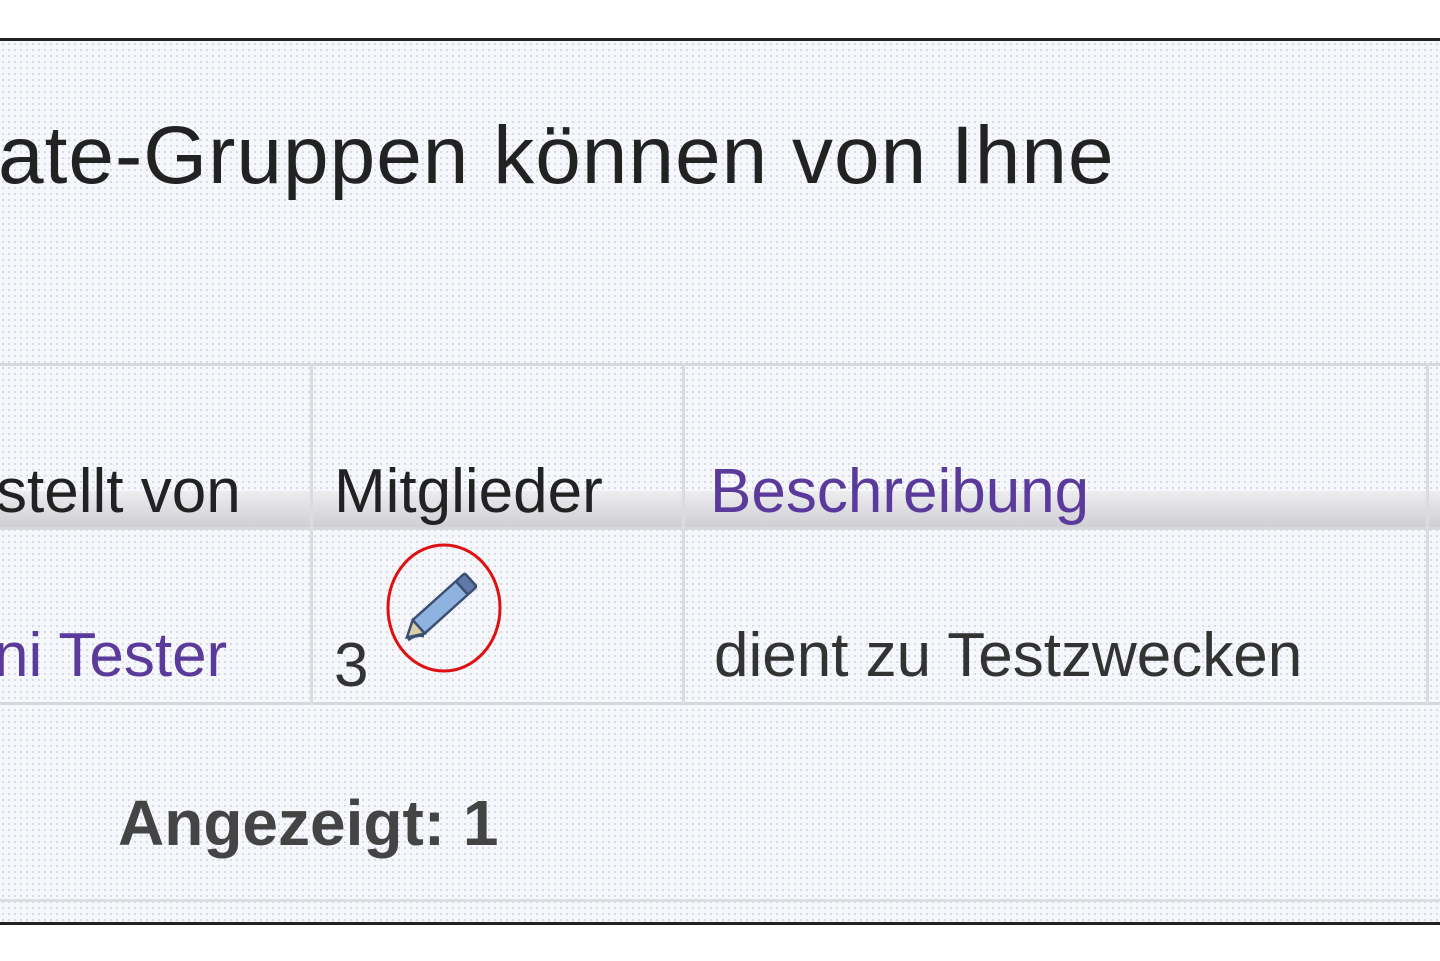 This screenshot has width=1440, height=961. I want to click on pencil-icon, so click(444, 608).